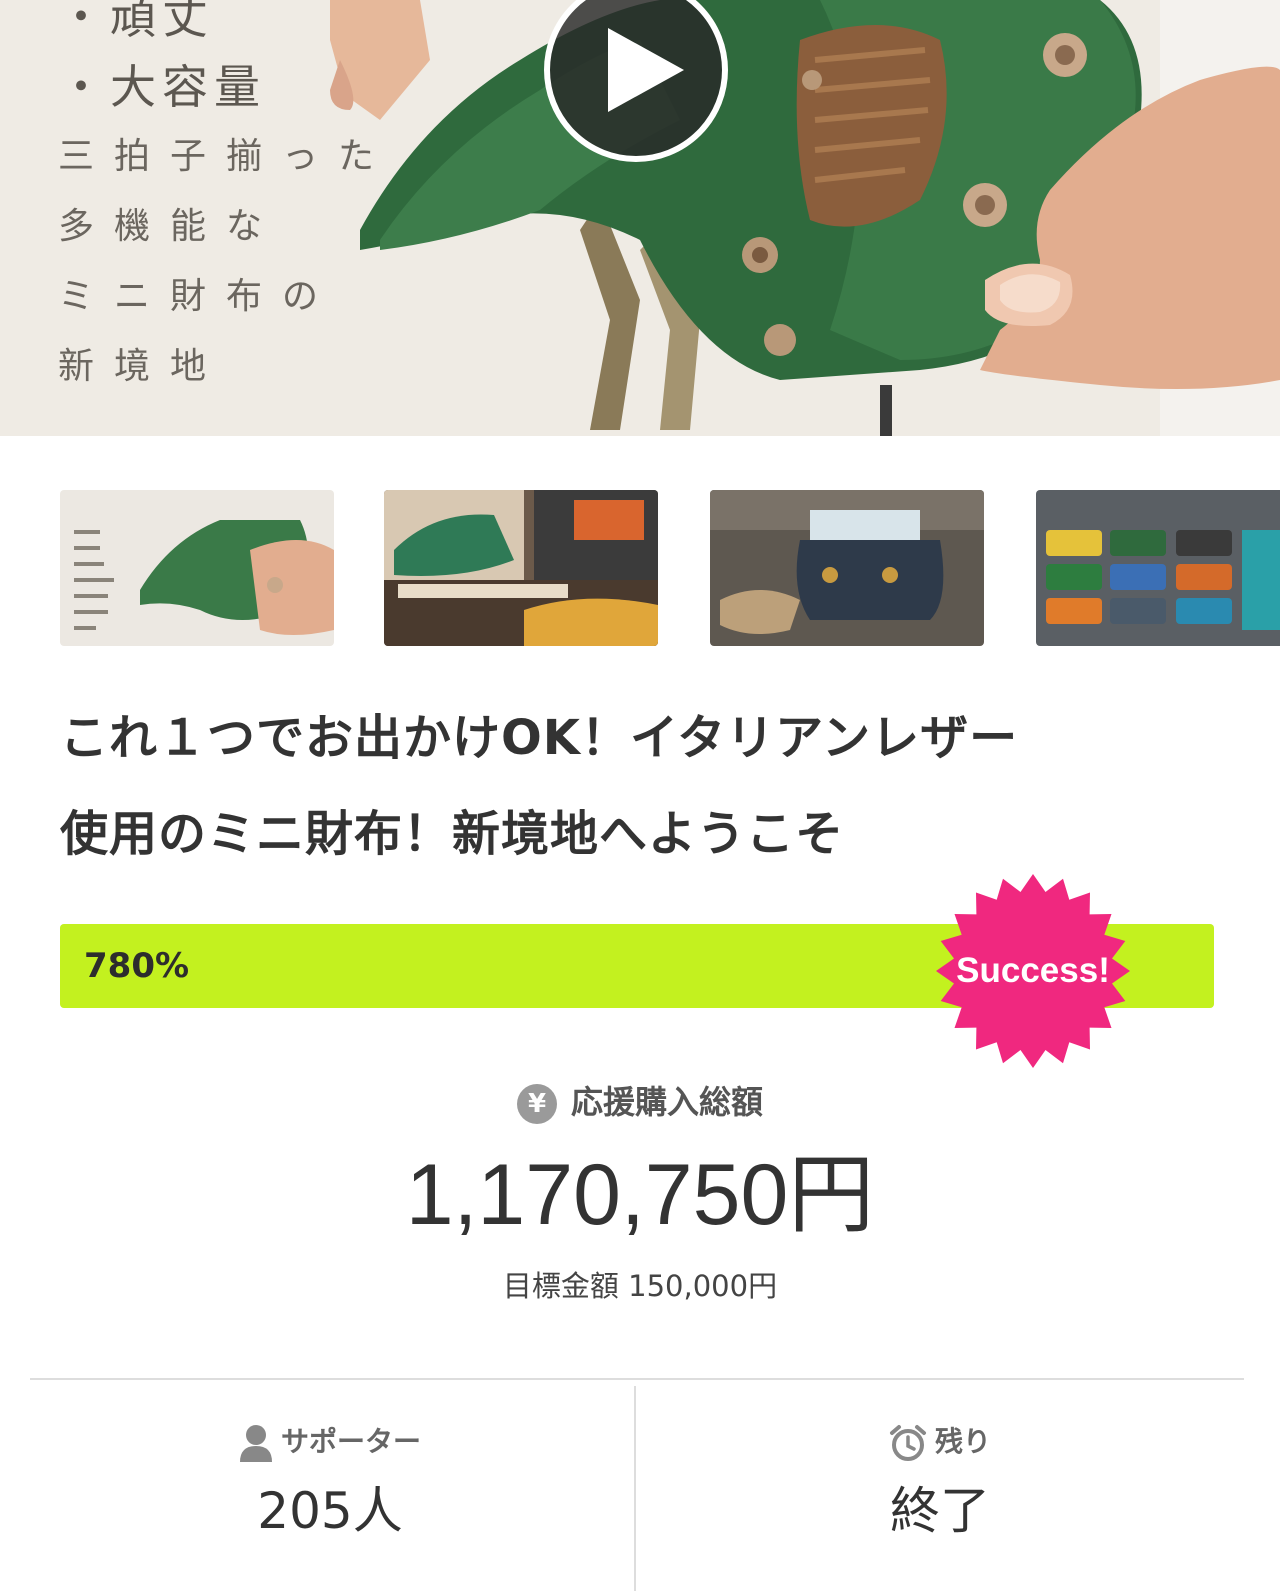 Image resolution: width=1280 pixels, height=1591 pixels. Describe the element at coordinates (637, 1379) in the screenshot. I see `divider` at that location.